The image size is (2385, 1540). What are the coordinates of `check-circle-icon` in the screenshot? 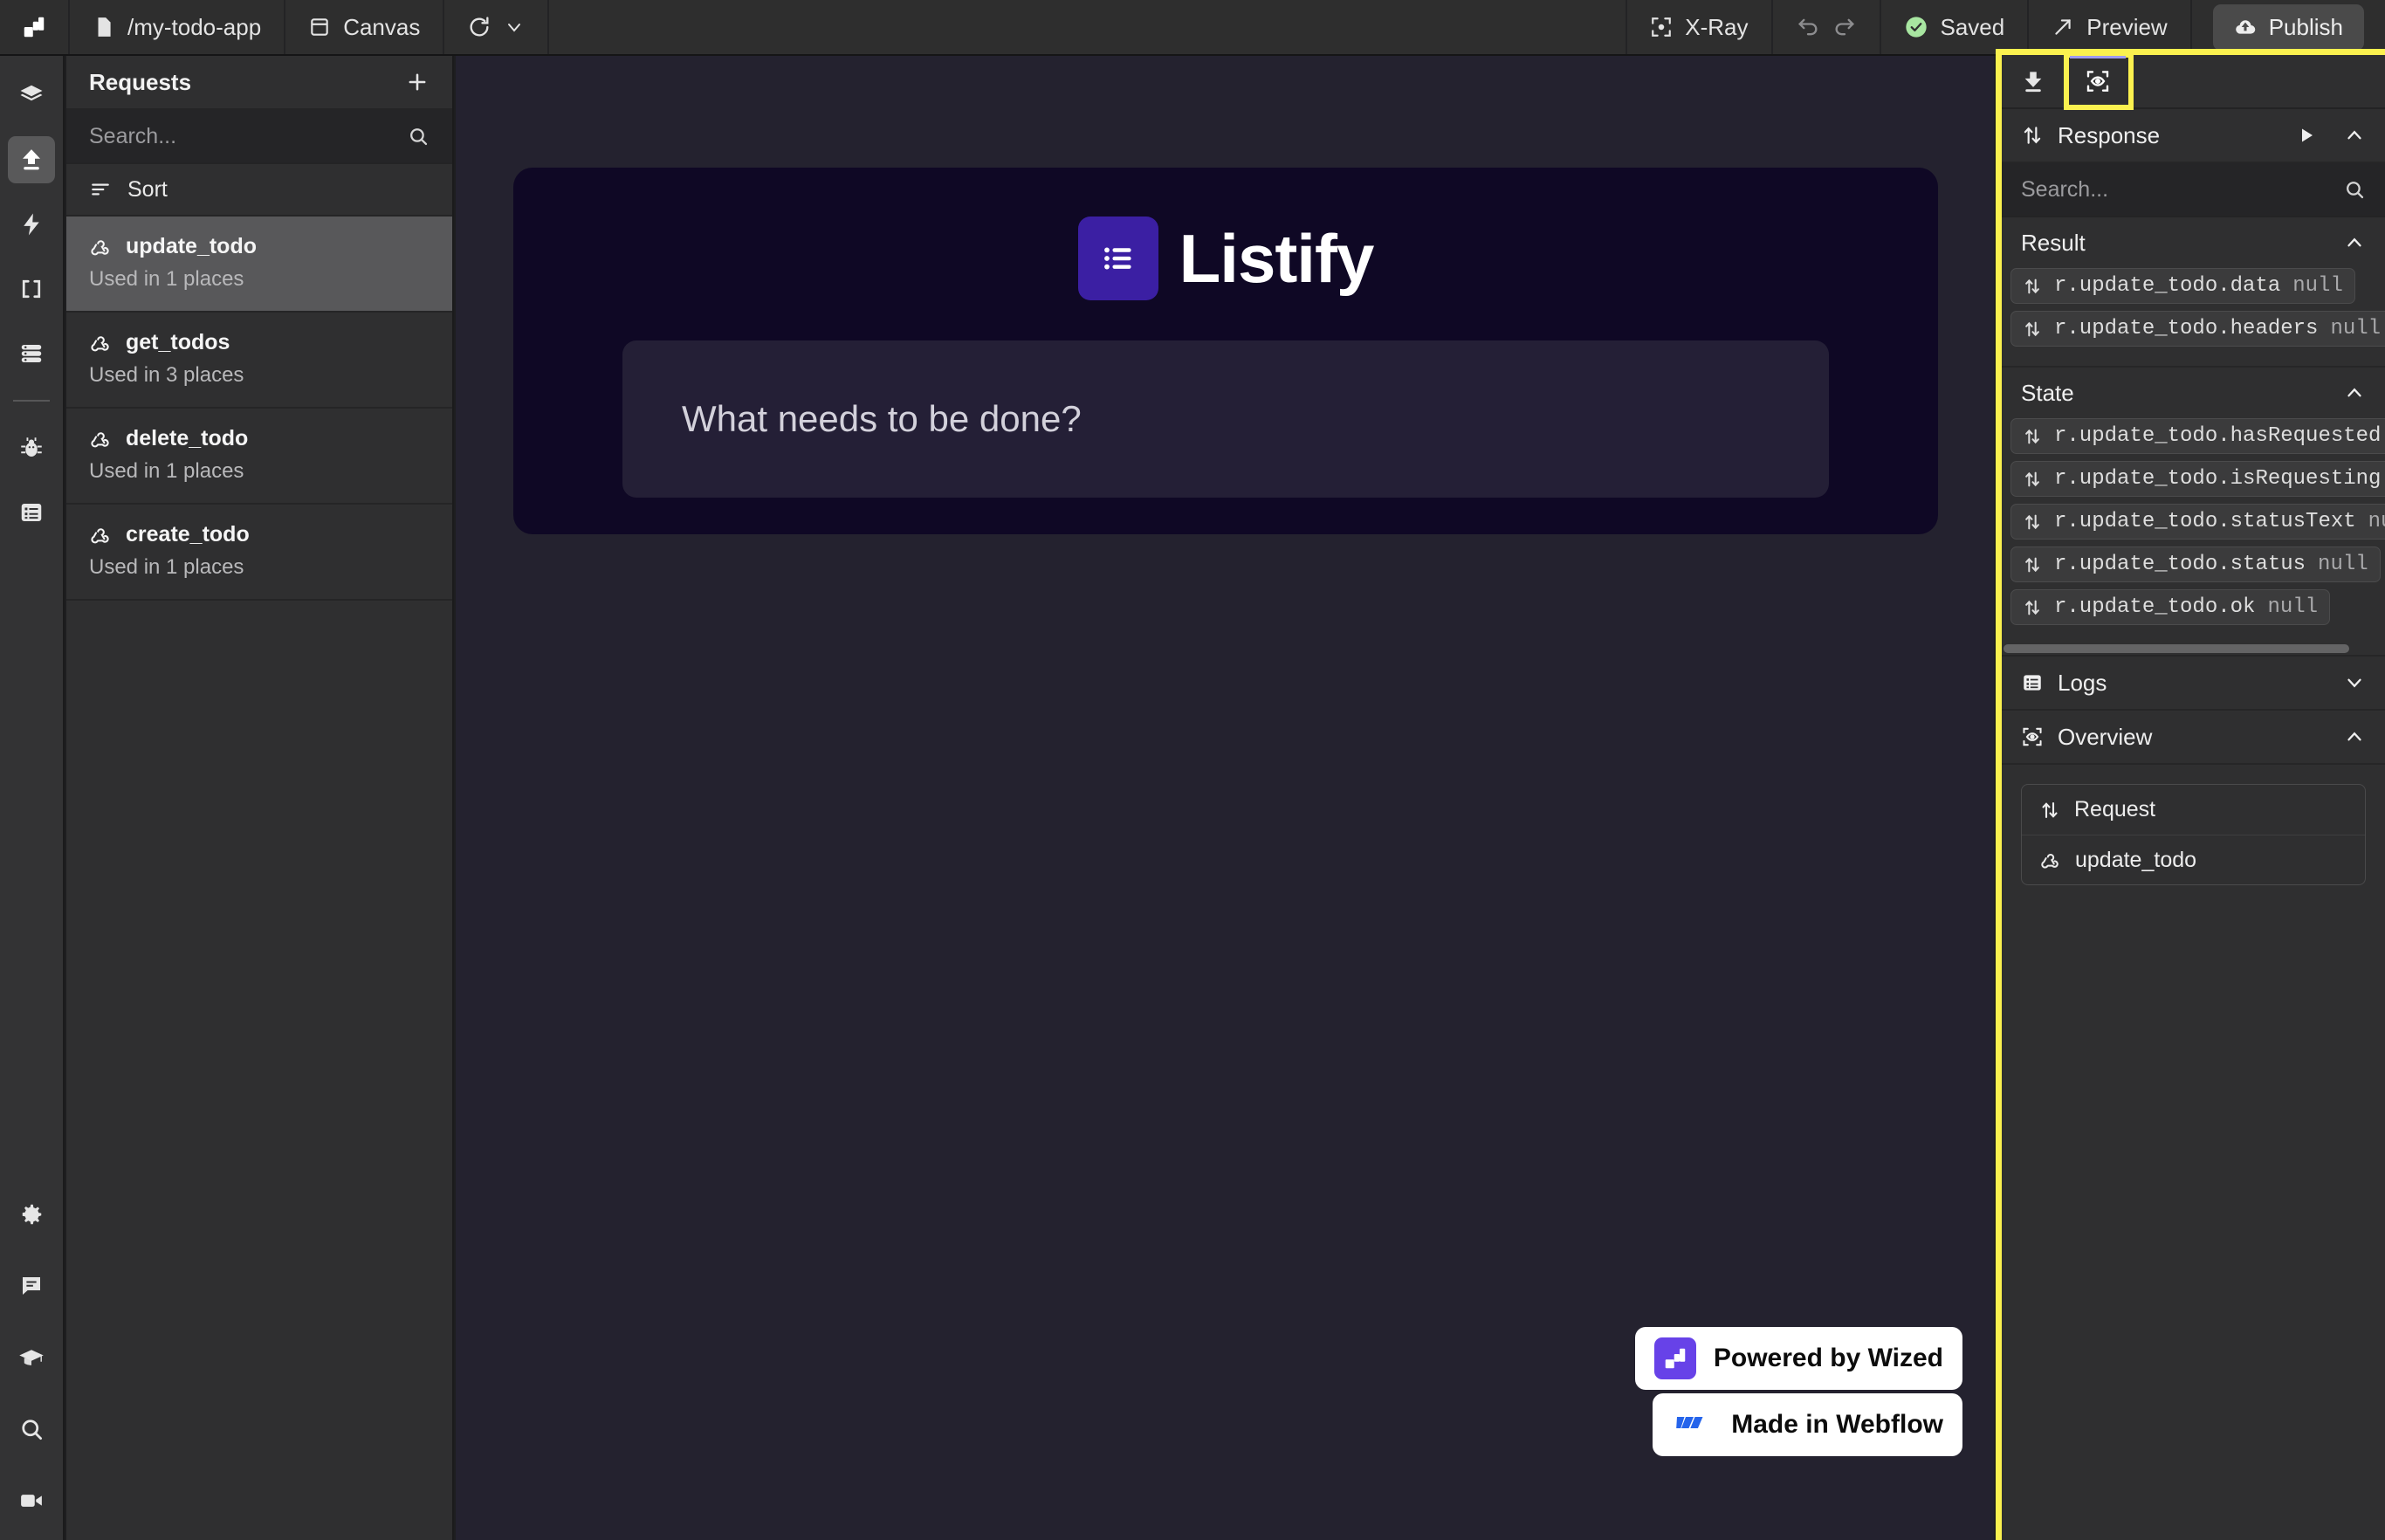 It's located at (1916, 27).